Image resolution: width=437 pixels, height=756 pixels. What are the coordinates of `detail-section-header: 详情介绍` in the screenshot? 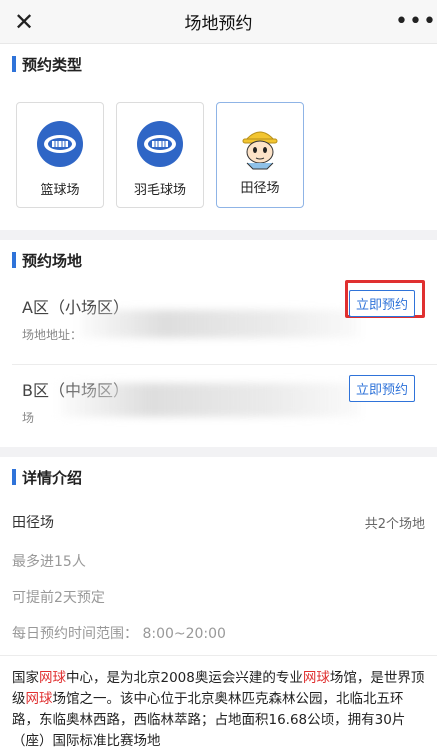 It's located at (218, 477).